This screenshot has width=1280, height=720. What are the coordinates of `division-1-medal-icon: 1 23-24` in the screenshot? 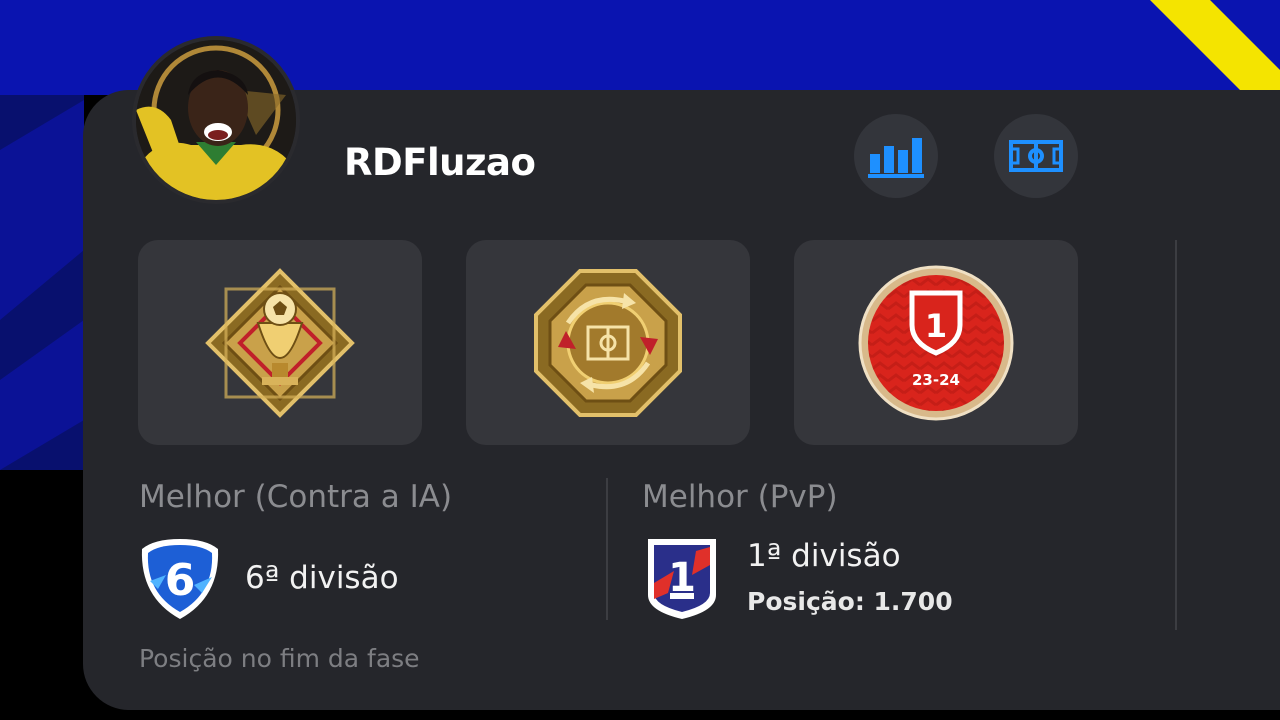 It's located at (936, 342).